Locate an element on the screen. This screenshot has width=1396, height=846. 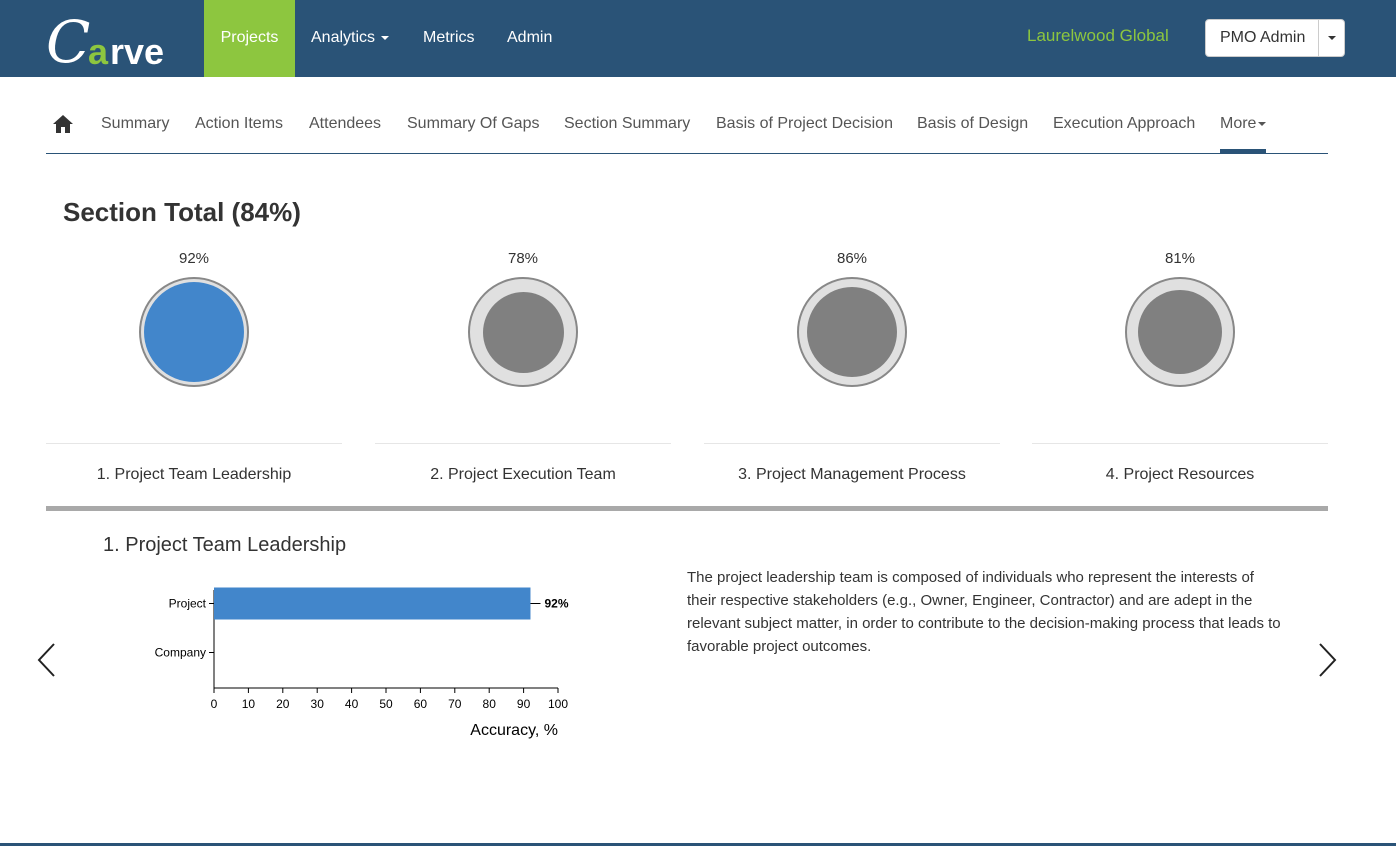
x-tick-label: 60 is located at coordinates (421, 704).